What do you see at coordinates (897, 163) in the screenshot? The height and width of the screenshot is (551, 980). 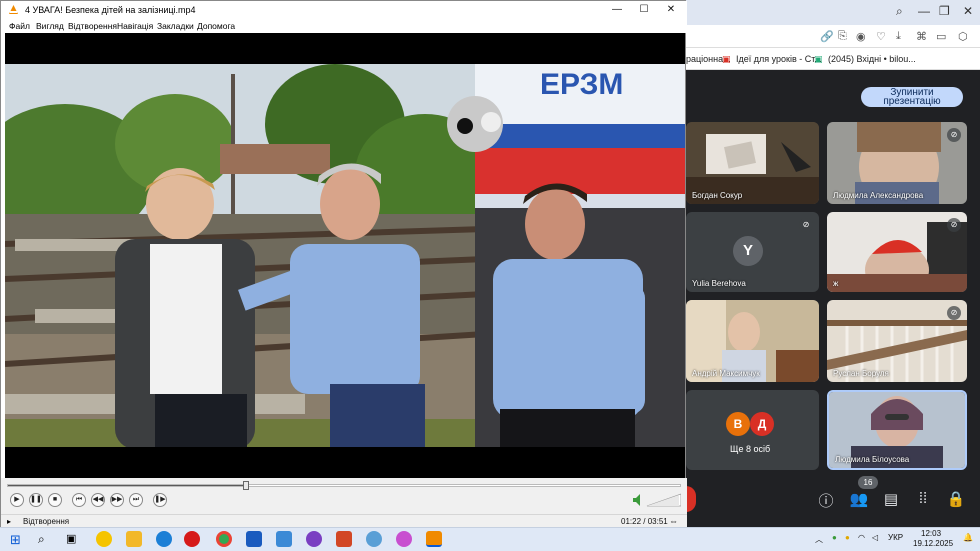 I see `participant-tile: ⊘ Людмила Александрова` at bounding box center [897, 163].